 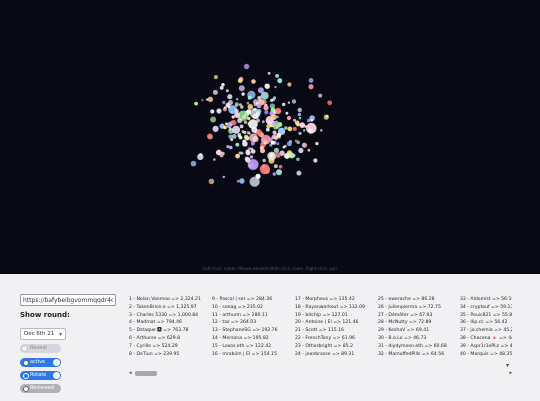 What do you see at coordinates (68, 300) in the screenshot?
I see `cid-input` at bounding box center [68, 300].